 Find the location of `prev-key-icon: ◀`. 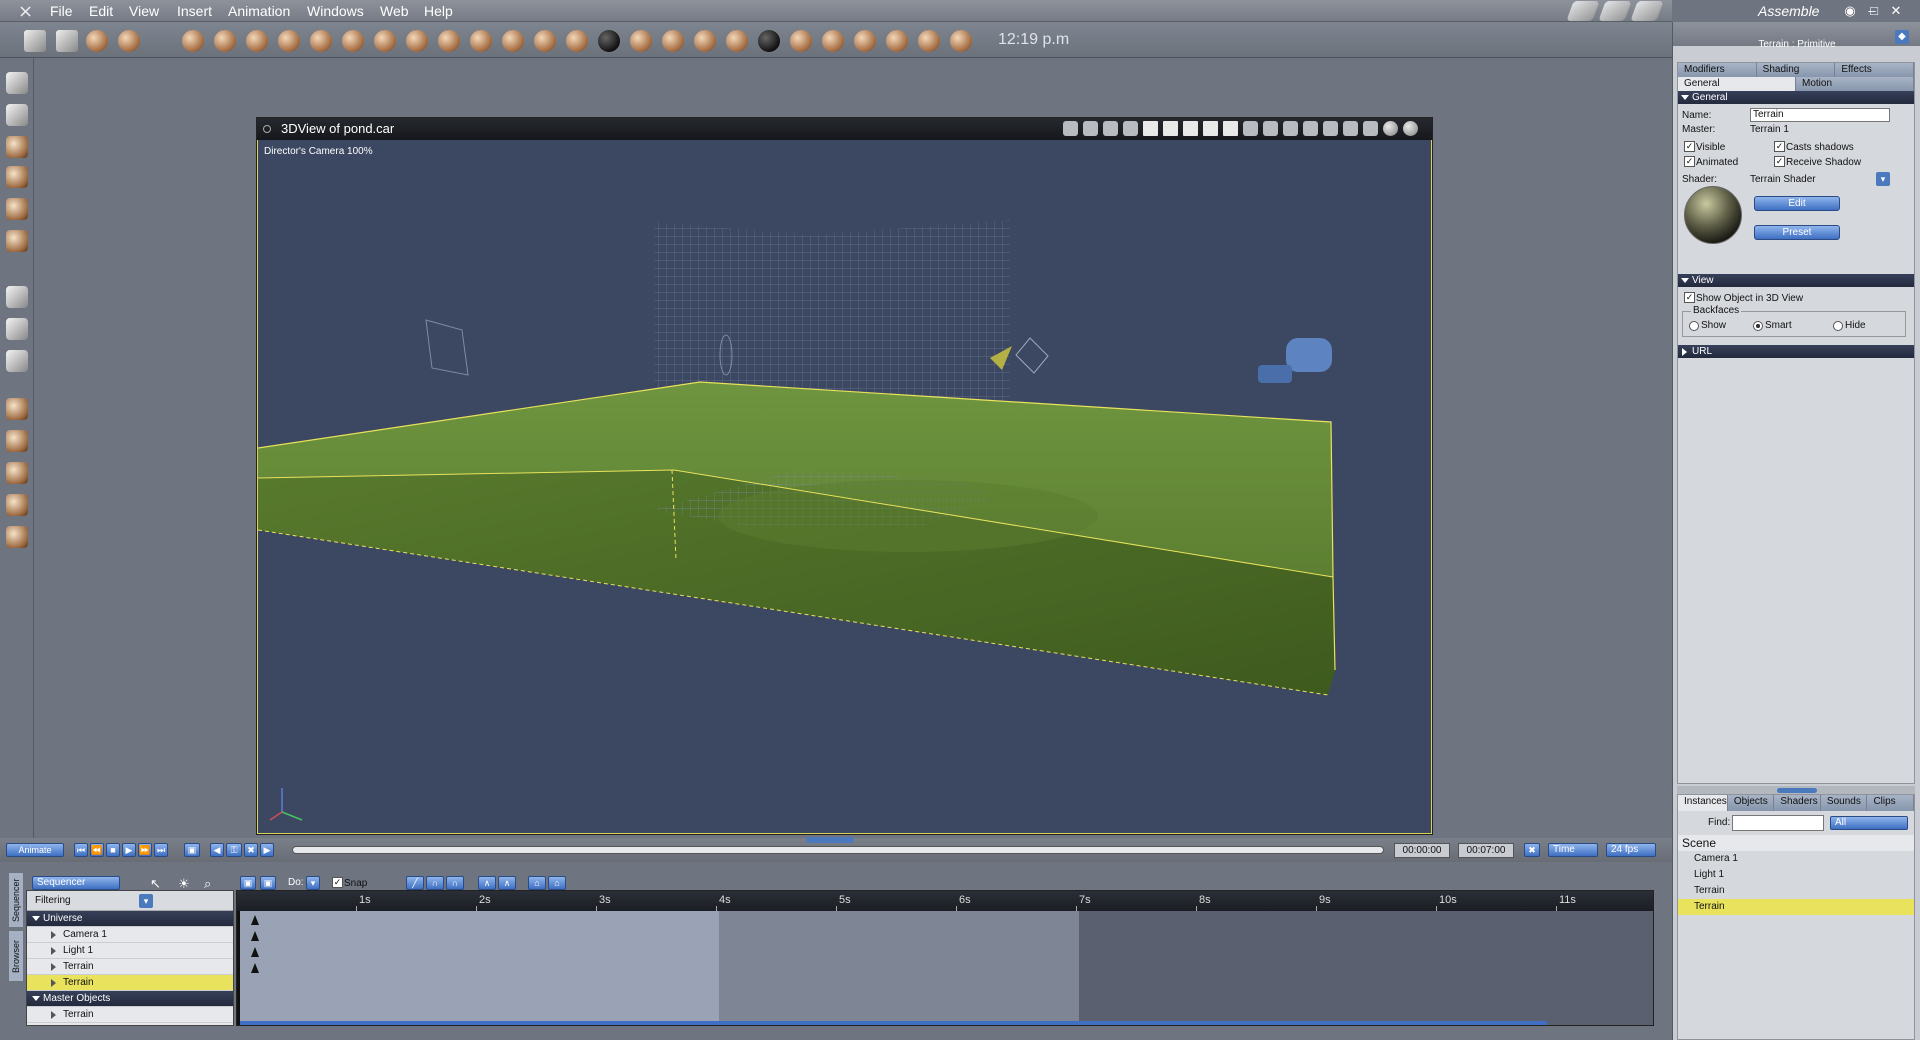

prev-key-icon: ◀ is located at coordinates (217, 850).